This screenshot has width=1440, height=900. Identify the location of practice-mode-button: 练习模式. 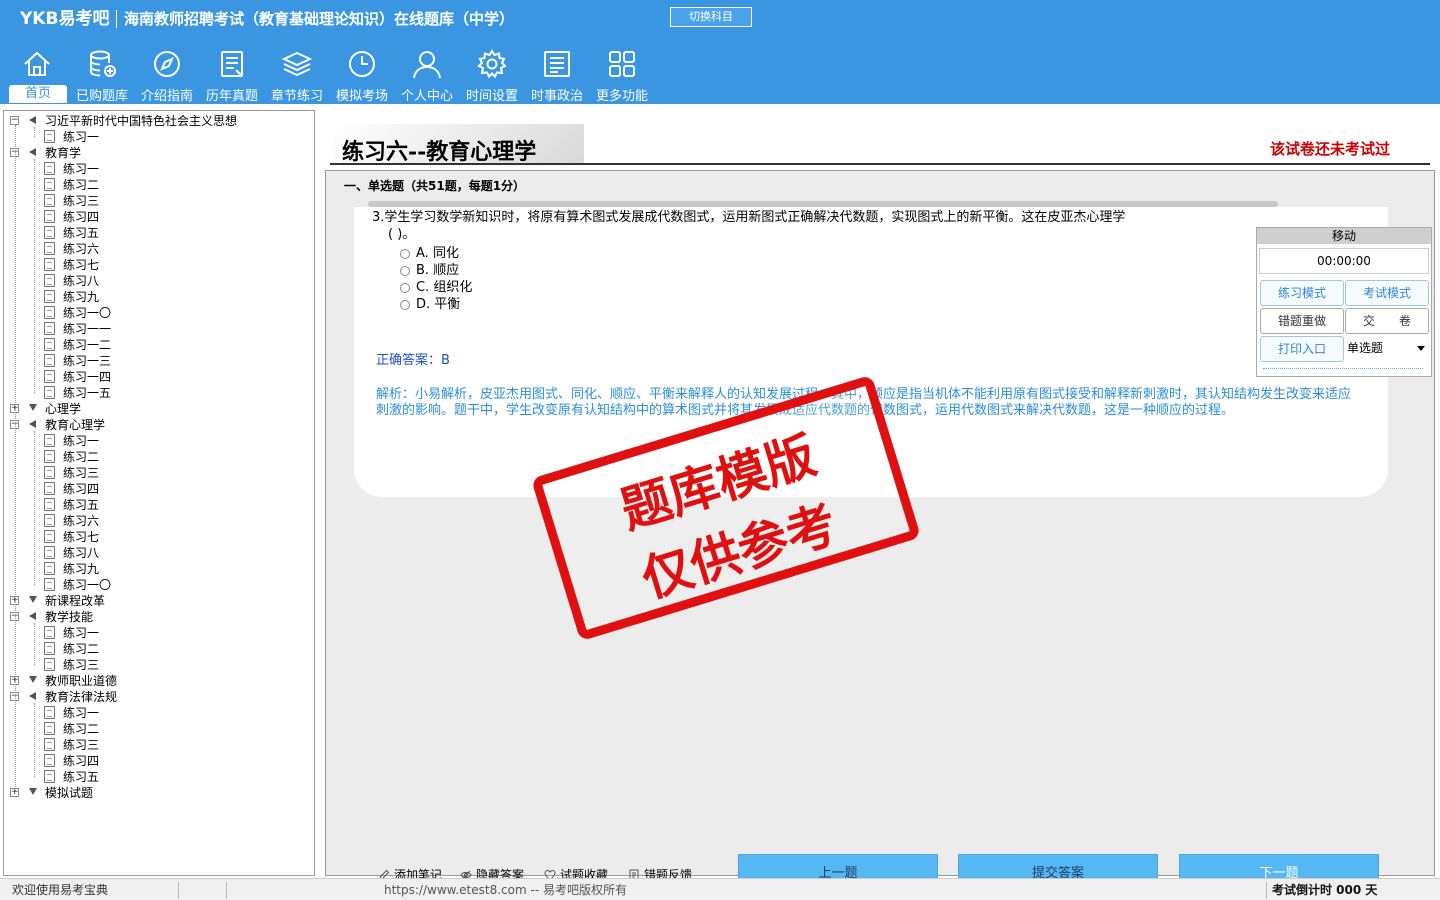
(1302, 293).